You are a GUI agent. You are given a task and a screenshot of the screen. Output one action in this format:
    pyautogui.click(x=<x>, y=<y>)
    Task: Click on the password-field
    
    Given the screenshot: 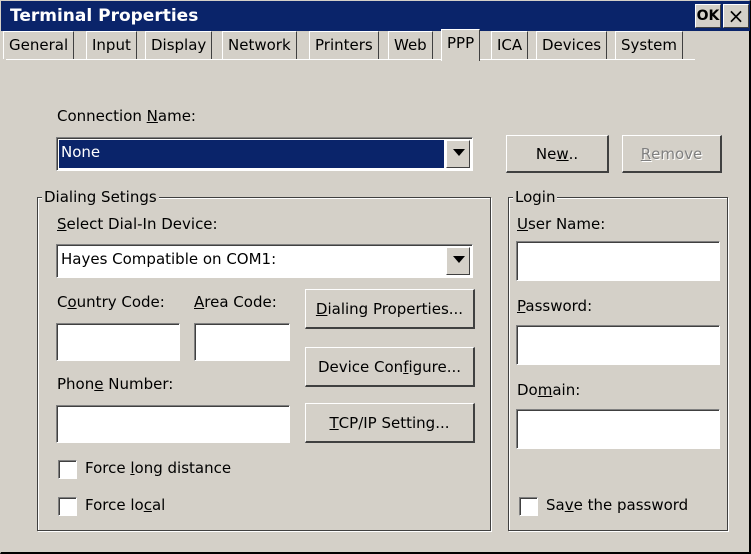 What is the action you would take?
    pyautogui.click(x=618, y=345)
    